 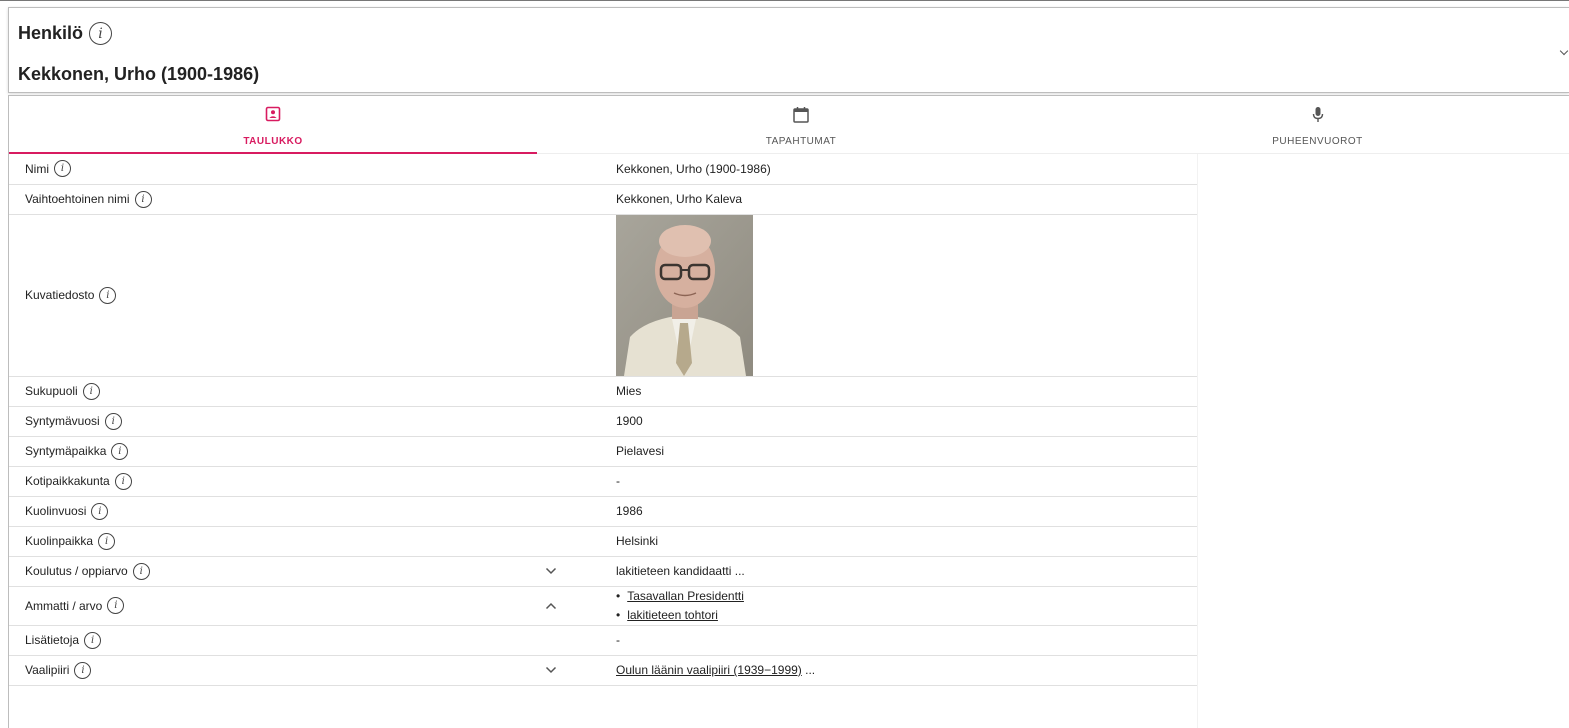 I want to click on tab-label: TAULUKKO, so click(x=273, y=141).